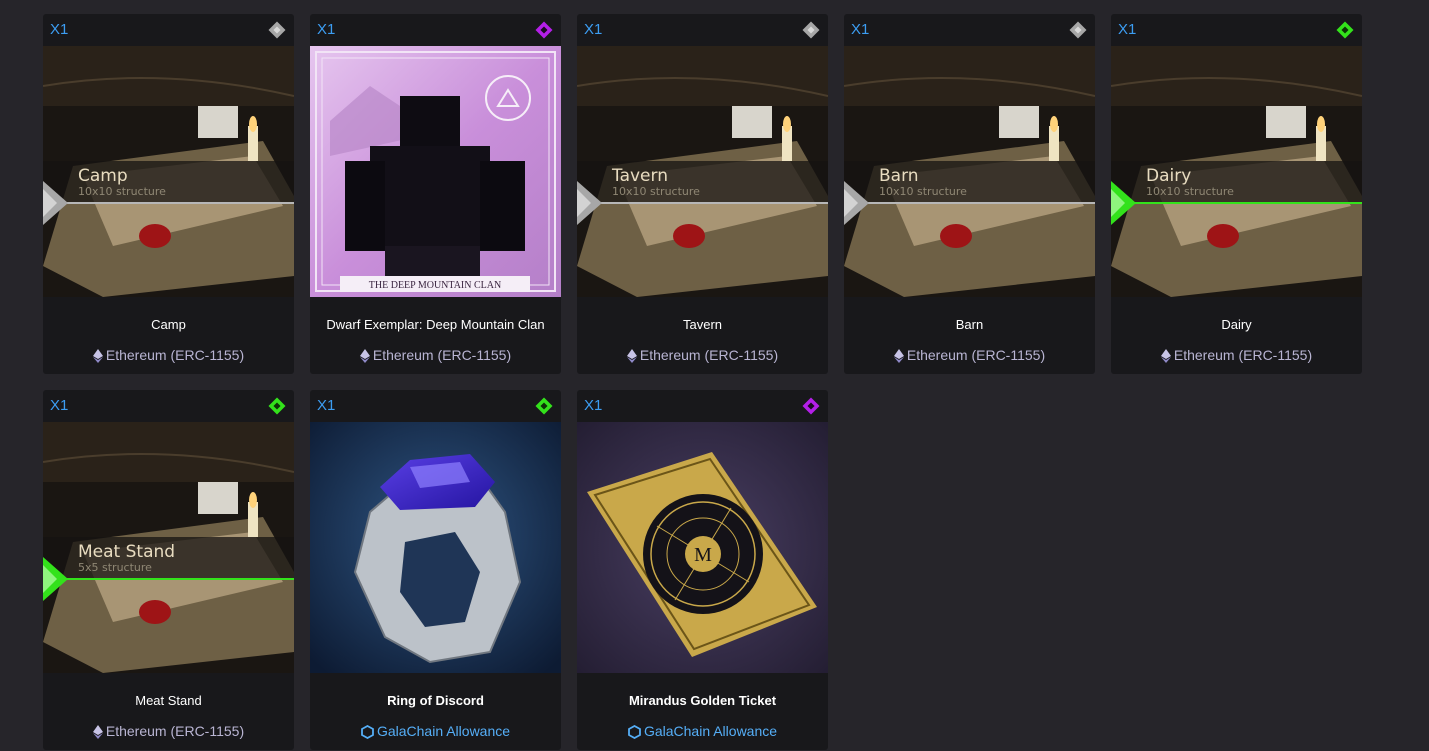  Describe the element at coordinates (702, 171) in the screenshot. I see `item-image: Tavern 10x10 structure` at that location.